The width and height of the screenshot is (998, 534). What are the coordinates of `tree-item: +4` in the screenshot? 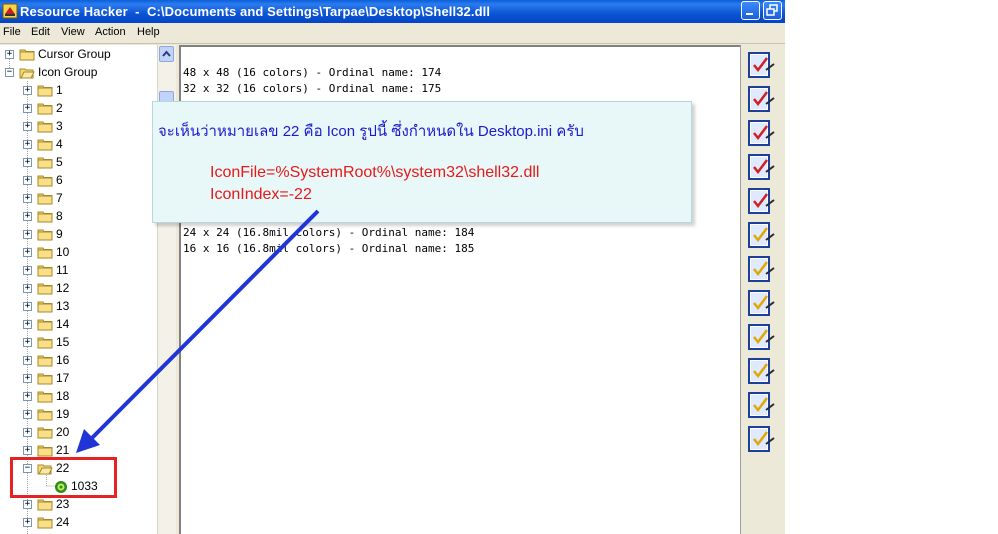 It's located at (78, 145).